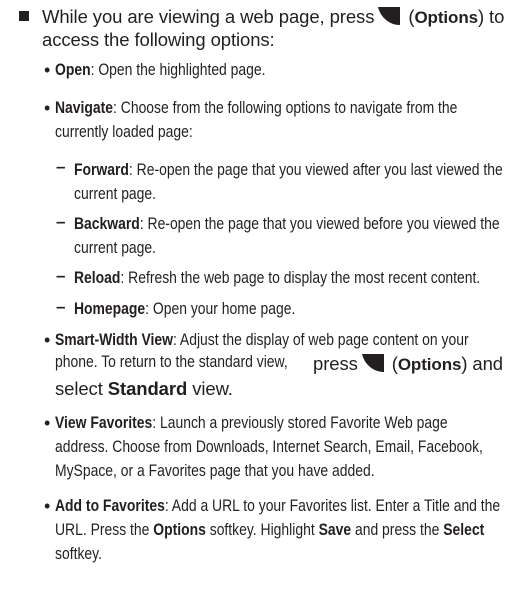 The image size is (528, 609). Describe the element at coordinates (335, 530) in the screenshot. I see `add-save: Save` at that location.